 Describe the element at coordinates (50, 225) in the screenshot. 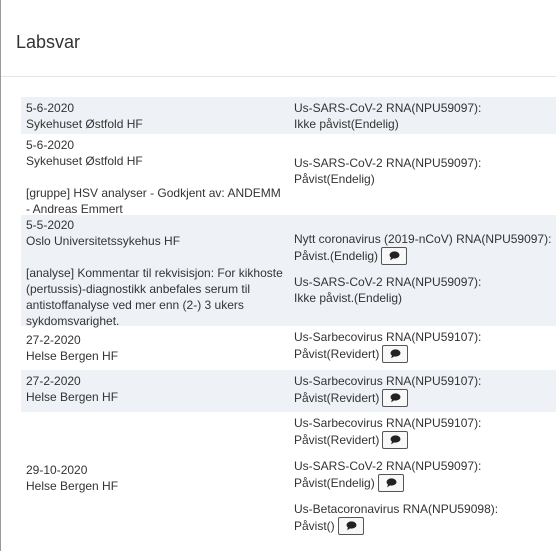

I see `result-date: 5-5-2020` at that location.